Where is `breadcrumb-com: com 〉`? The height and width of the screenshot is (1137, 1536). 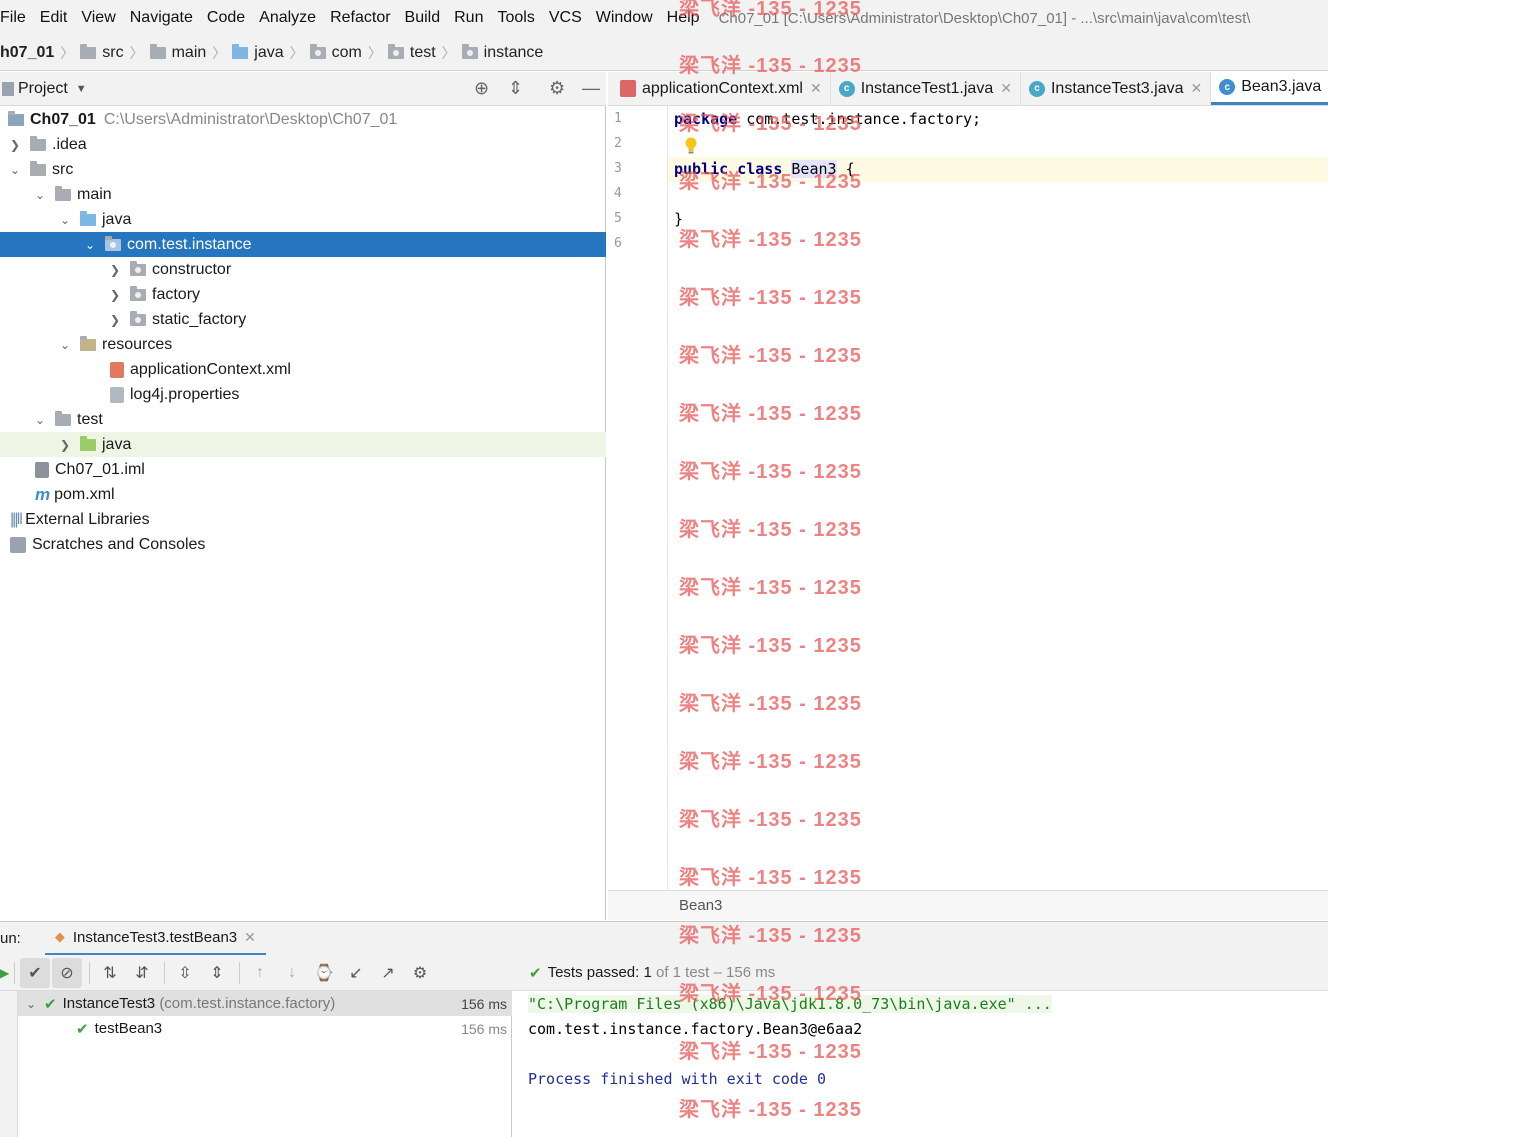
breadcrumb-com: com 〉 is located at coordinates (348, 53).